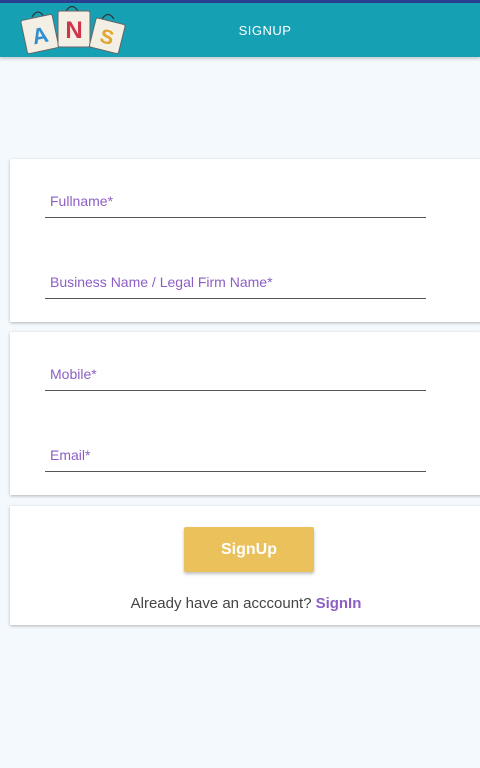 The height and width of the screenshot is (768, 480). What do you see at coordinates (221, 603) in the screenshot?
I see `have-account-text: Already have an acccount?` at bounding box center [221, 603].